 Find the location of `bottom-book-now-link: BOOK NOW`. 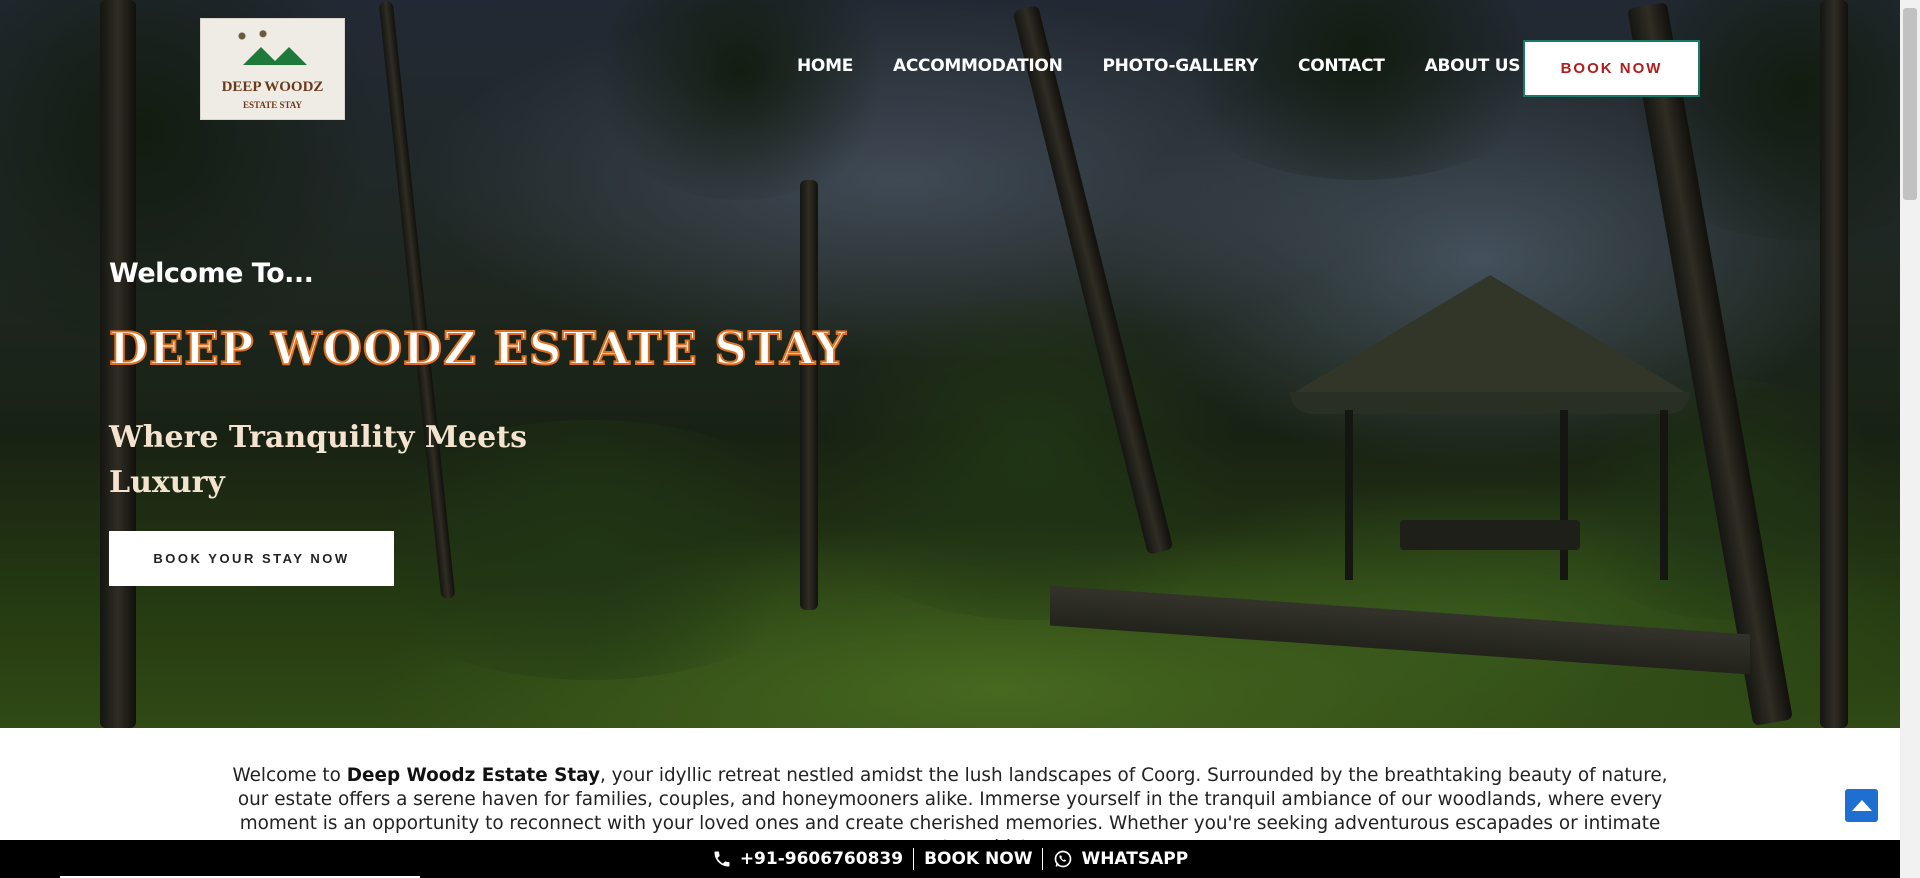

bottom-book-now-link: BOOK NOW is located at coordinates (978, 859).